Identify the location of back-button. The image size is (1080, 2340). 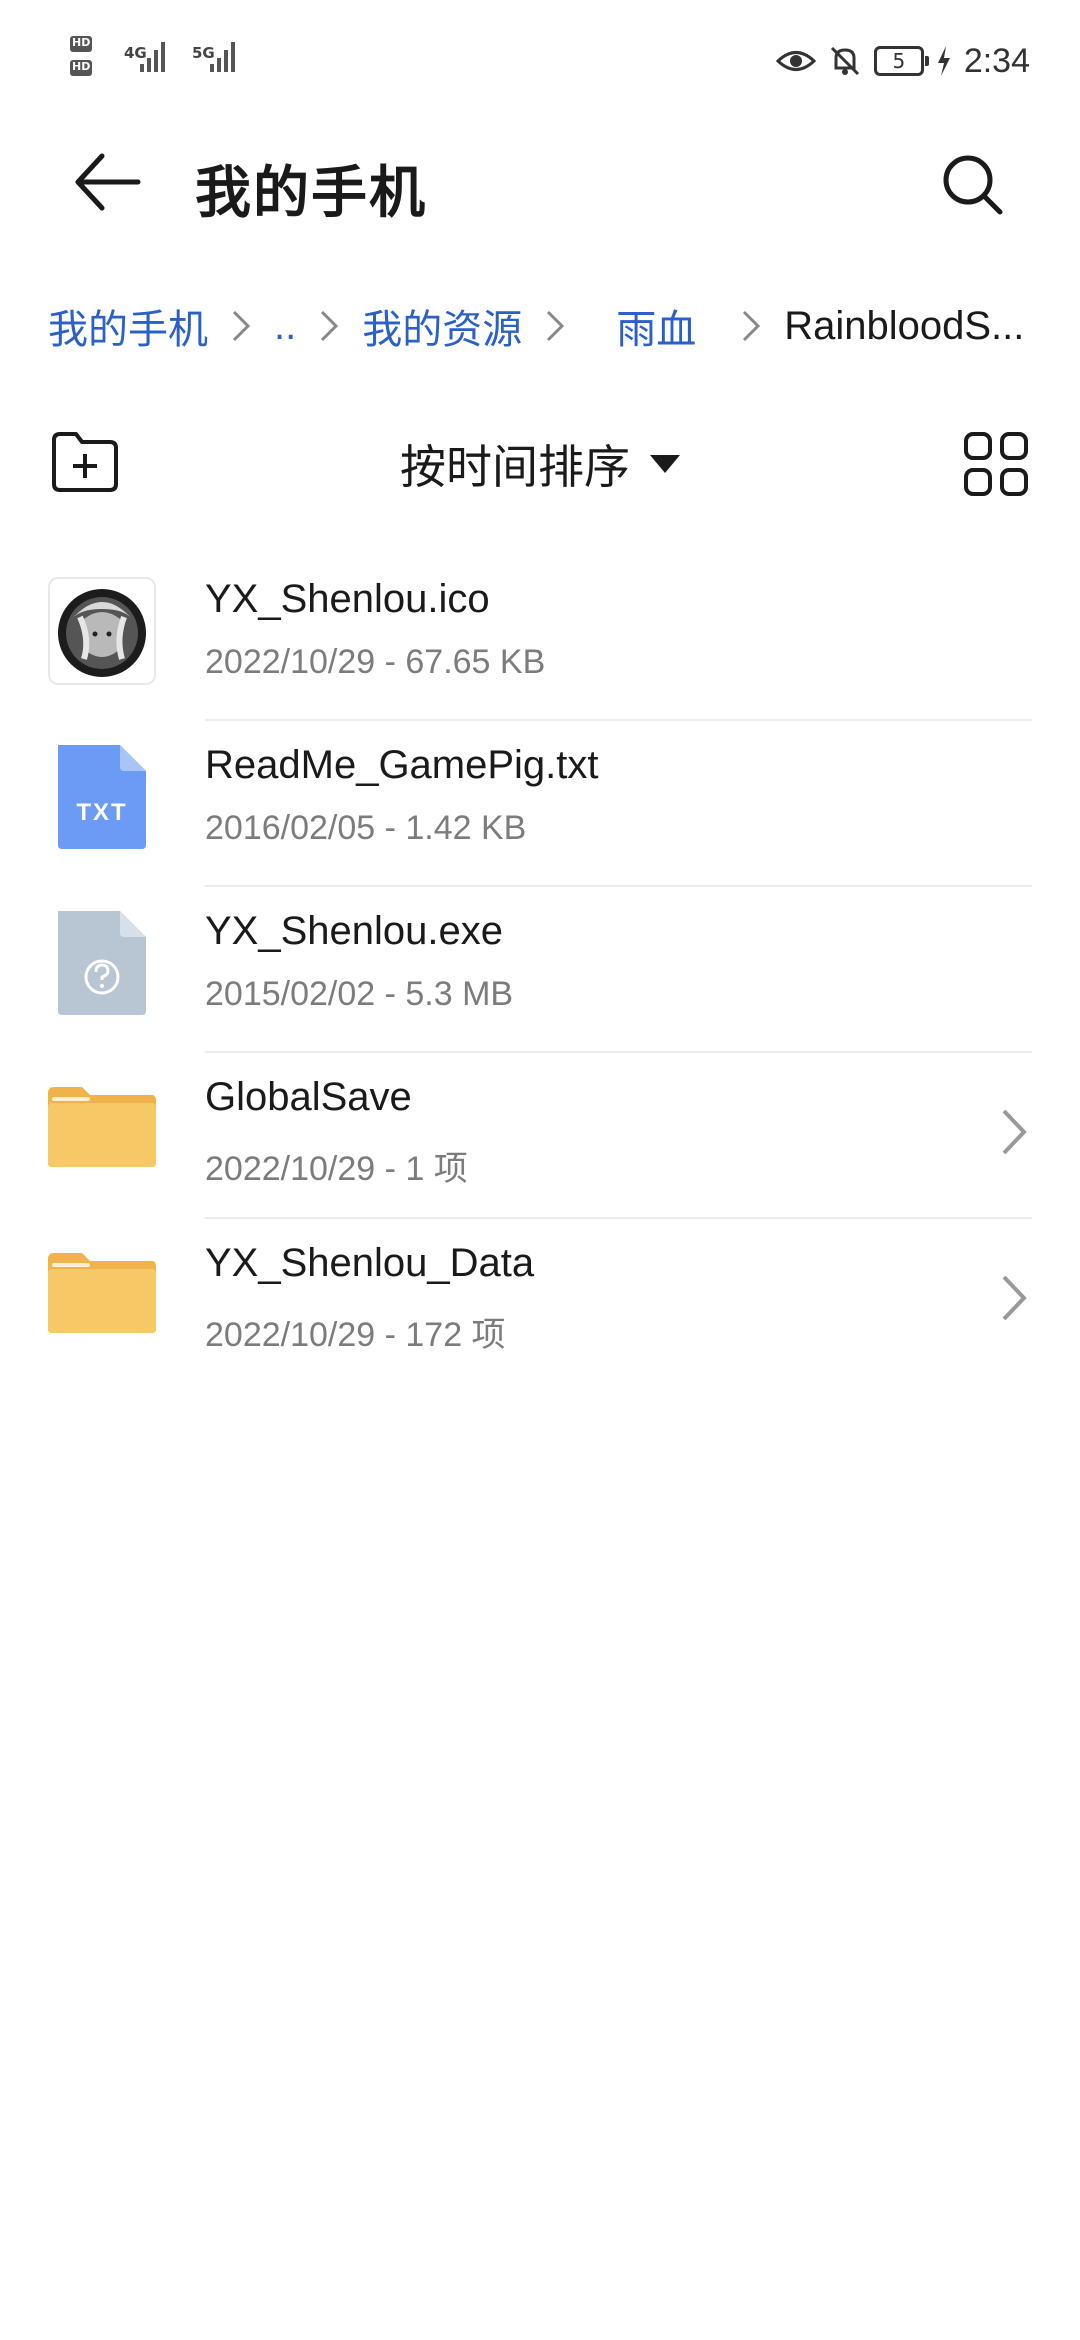
(108, 182).